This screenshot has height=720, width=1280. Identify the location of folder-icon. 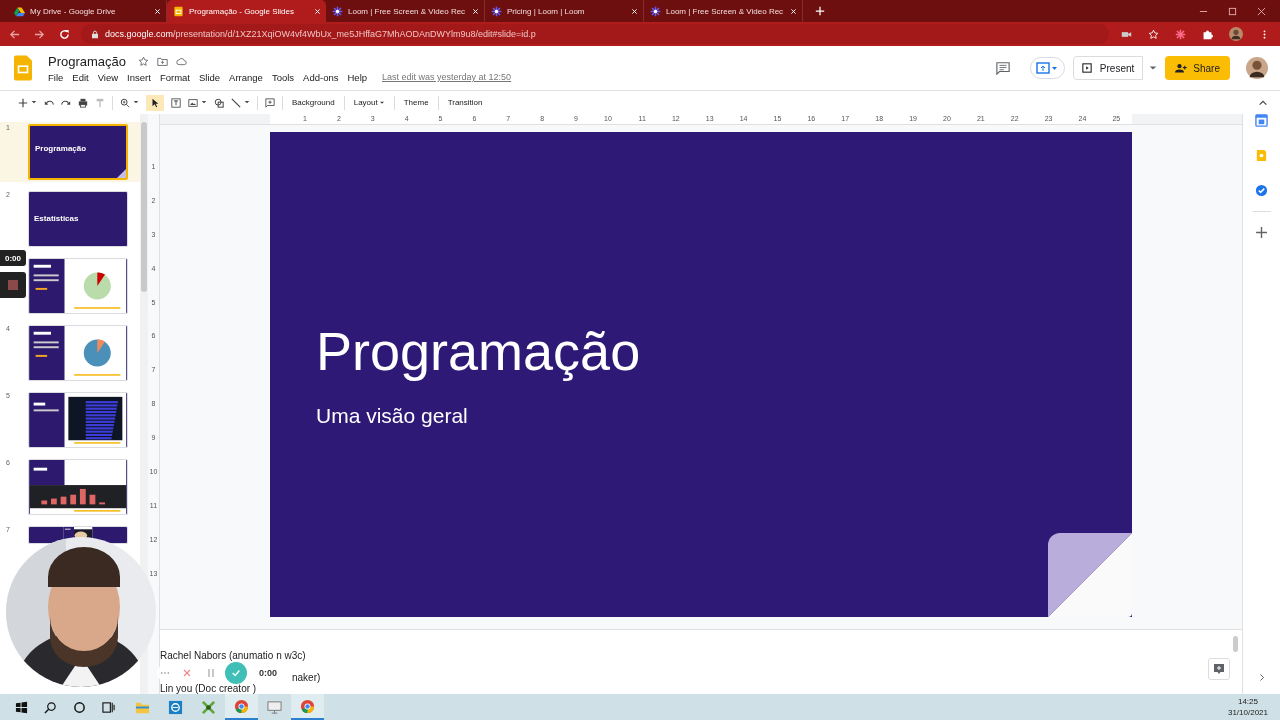
(163, 61).